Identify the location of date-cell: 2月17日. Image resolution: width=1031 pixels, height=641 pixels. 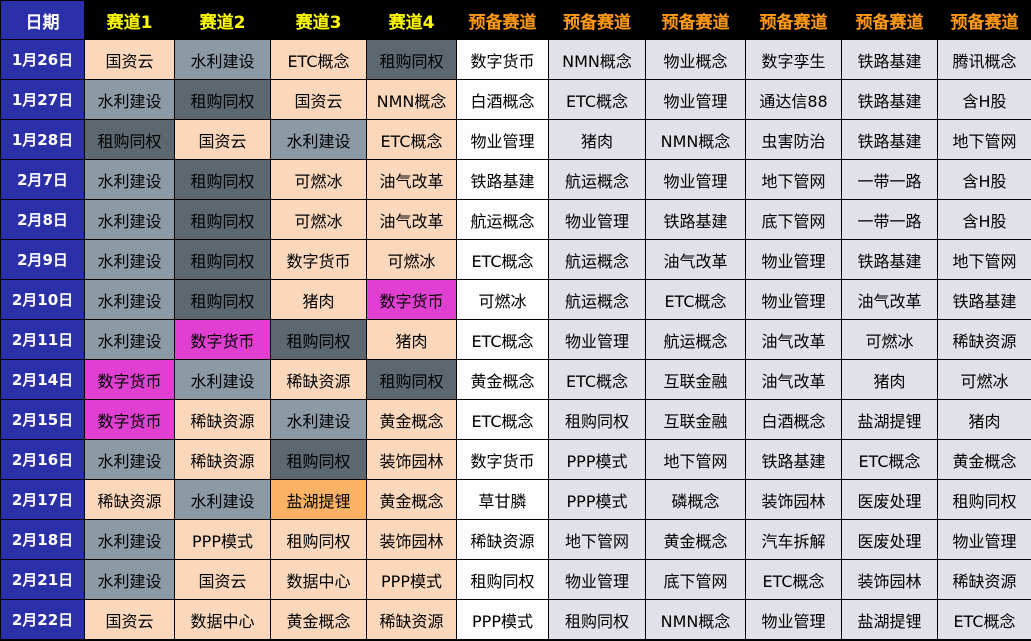
(42, 499).